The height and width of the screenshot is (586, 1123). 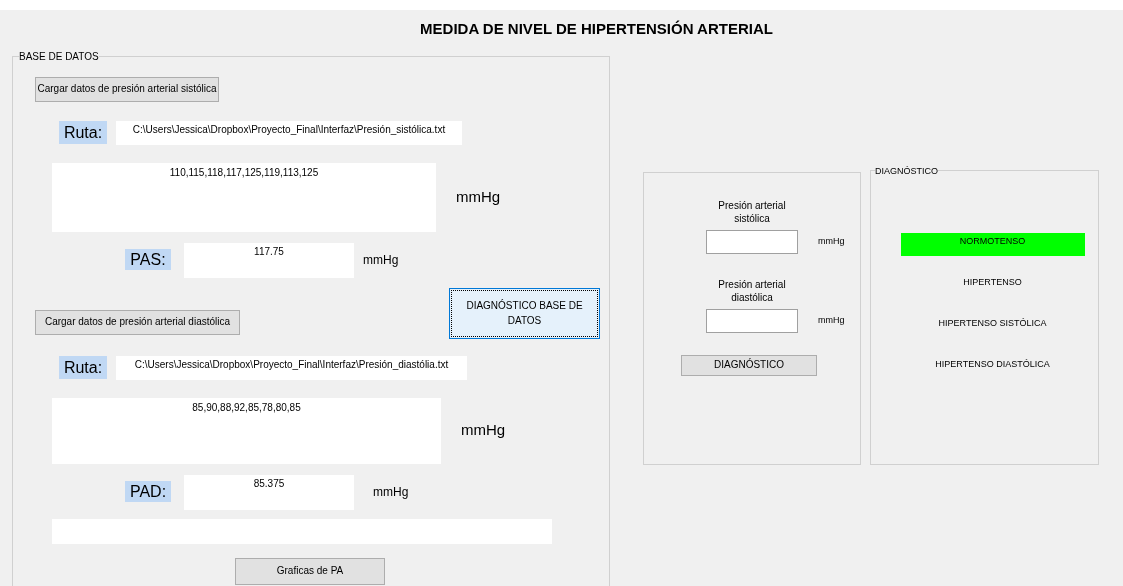 What do you see at coordinates (310, 571) in the screenshot?
I see `plot-button: Graficas de PA` at bounding box center [310, 571].